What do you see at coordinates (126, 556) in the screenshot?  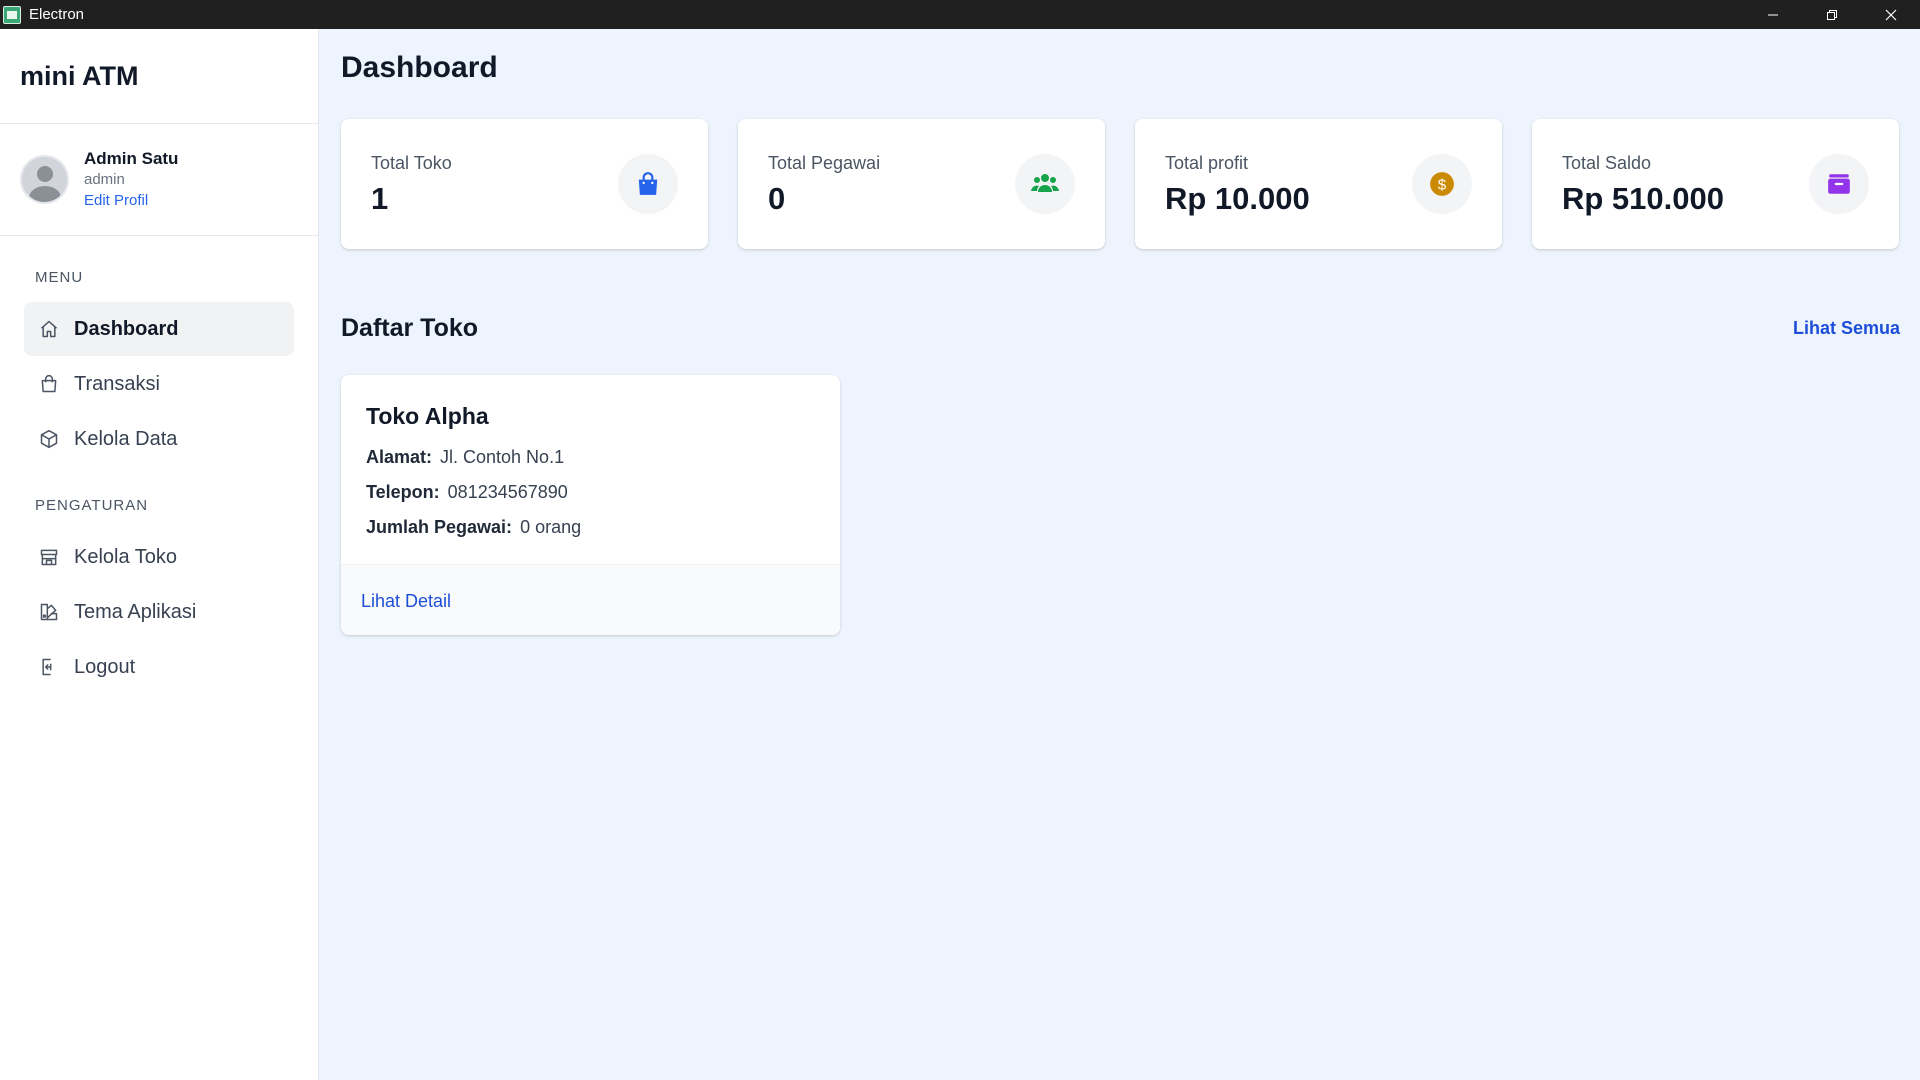 I see `sidebar-item-label: Kelola Toko` at bounding box center [126, 556].